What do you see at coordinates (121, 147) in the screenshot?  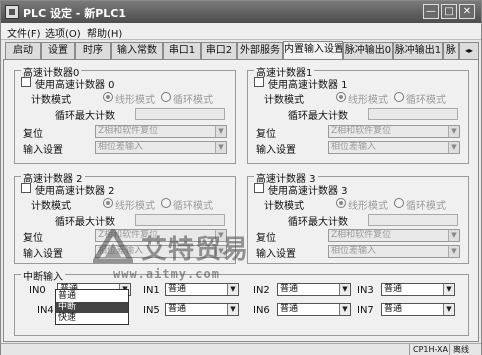 I see `counter-0-input-value: 相位差输入` at bounding box center [121, 147].